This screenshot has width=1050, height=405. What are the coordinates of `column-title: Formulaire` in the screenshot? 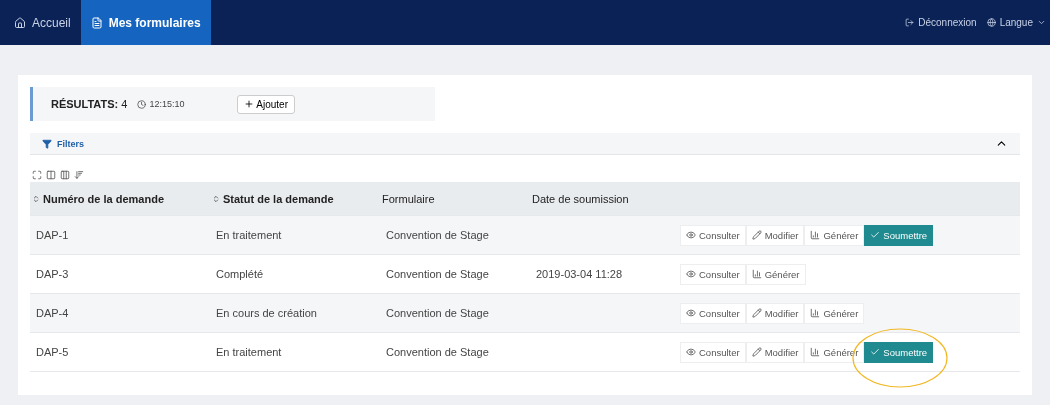 It's located at (408, 198).